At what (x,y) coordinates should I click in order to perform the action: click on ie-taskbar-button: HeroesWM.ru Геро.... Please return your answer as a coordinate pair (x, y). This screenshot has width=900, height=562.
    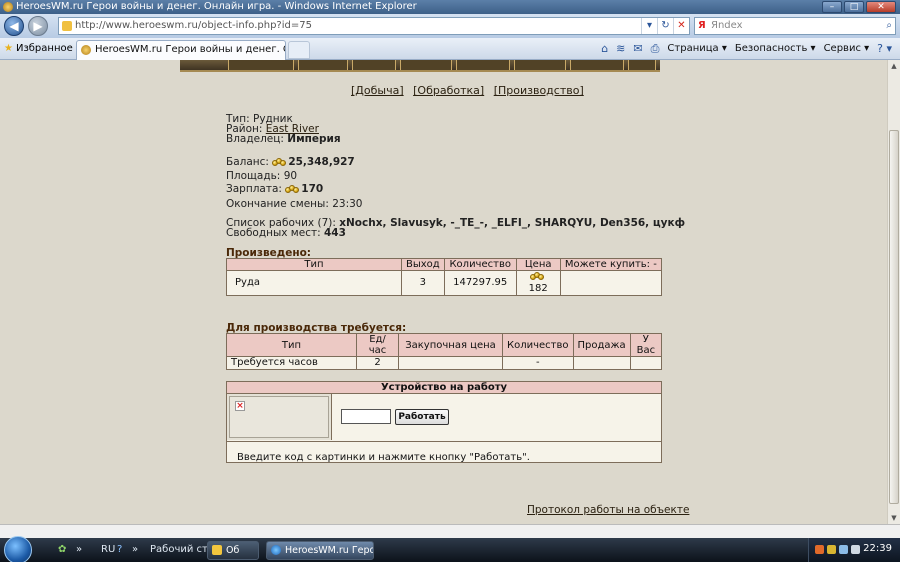
    Looking at the image, I should click on (320, 550).